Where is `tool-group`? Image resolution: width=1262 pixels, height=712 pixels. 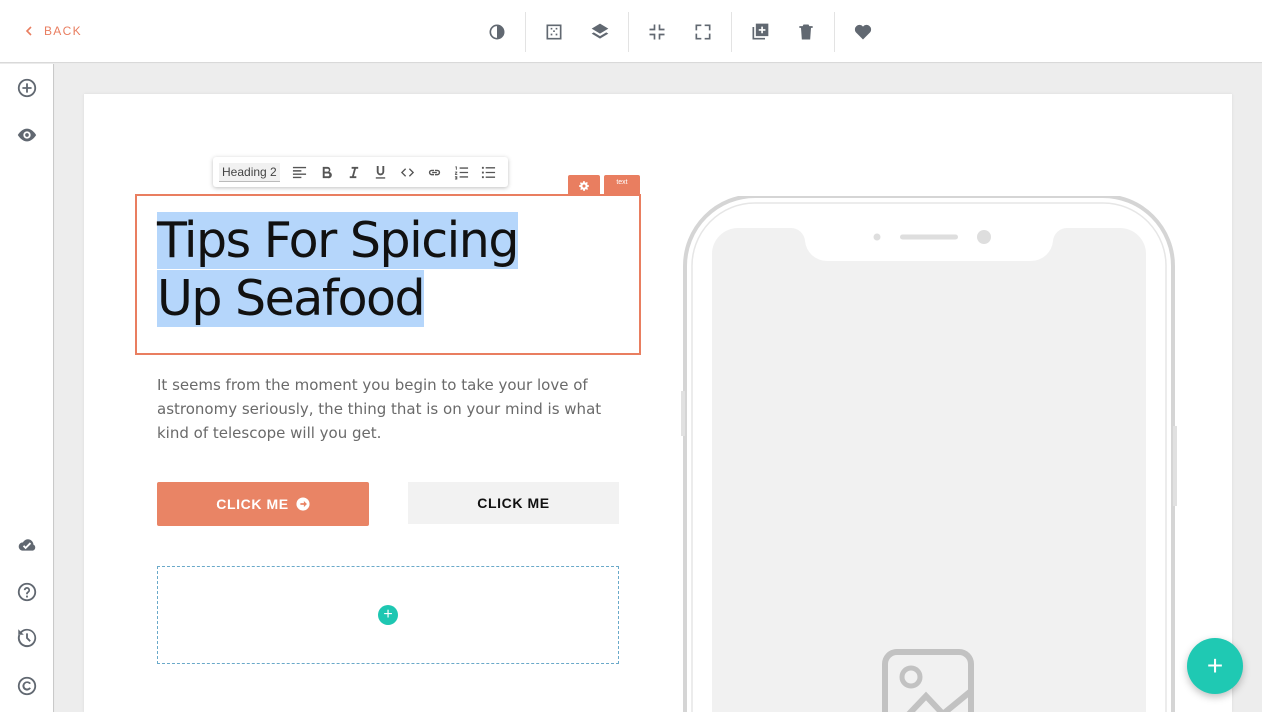 tool-group is located at coordinates (680, 32).